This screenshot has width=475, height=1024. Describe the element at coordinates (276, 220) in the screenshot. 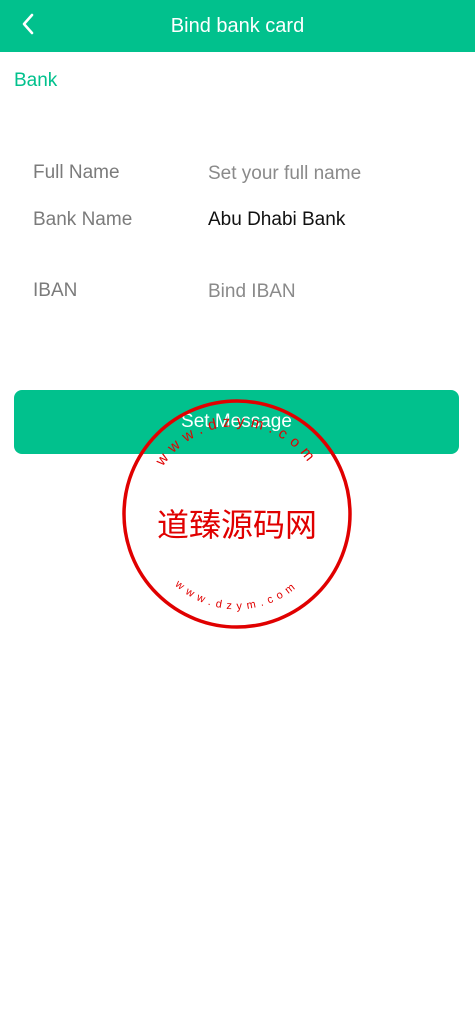

I see `bank-name-select: Abu Dhabi Bank` at that location.